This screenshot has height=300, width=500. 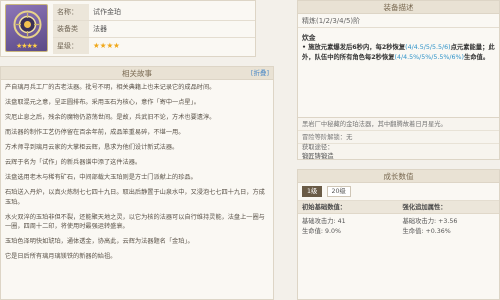 What do you see at coordinates (426, 231) in the screenshot?
I see `bonus-hp: 生命值: +0.36%` at bounding box center [426, 231].